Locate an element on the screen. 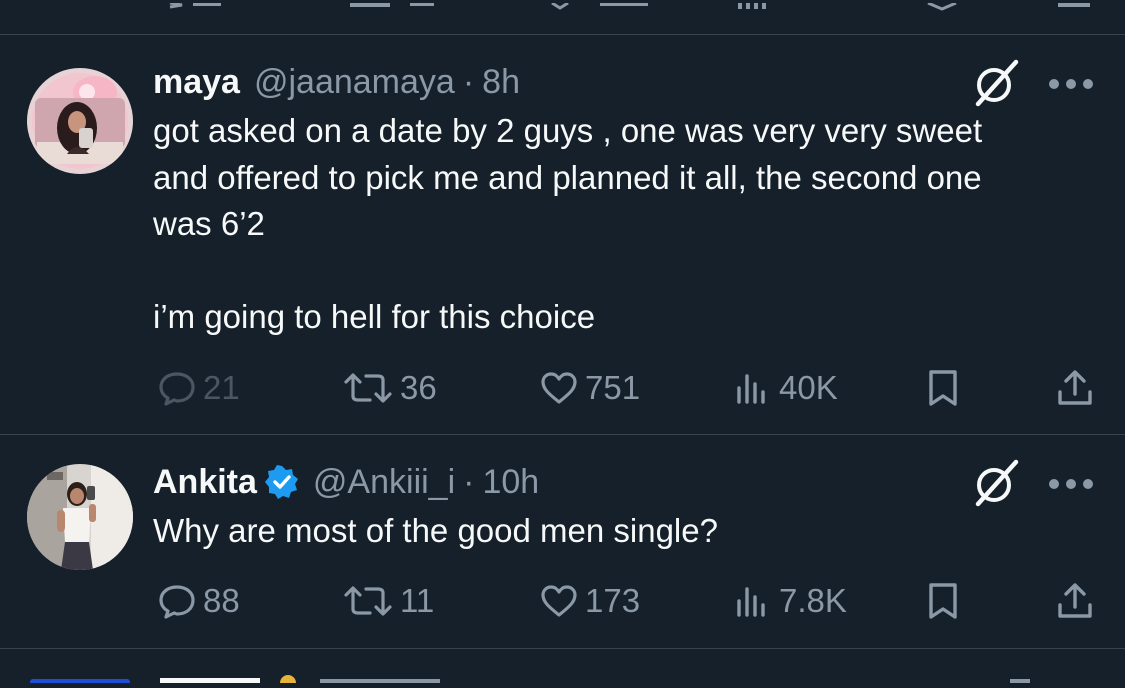  repost-count: 11 is located at coordinates (417, 600).